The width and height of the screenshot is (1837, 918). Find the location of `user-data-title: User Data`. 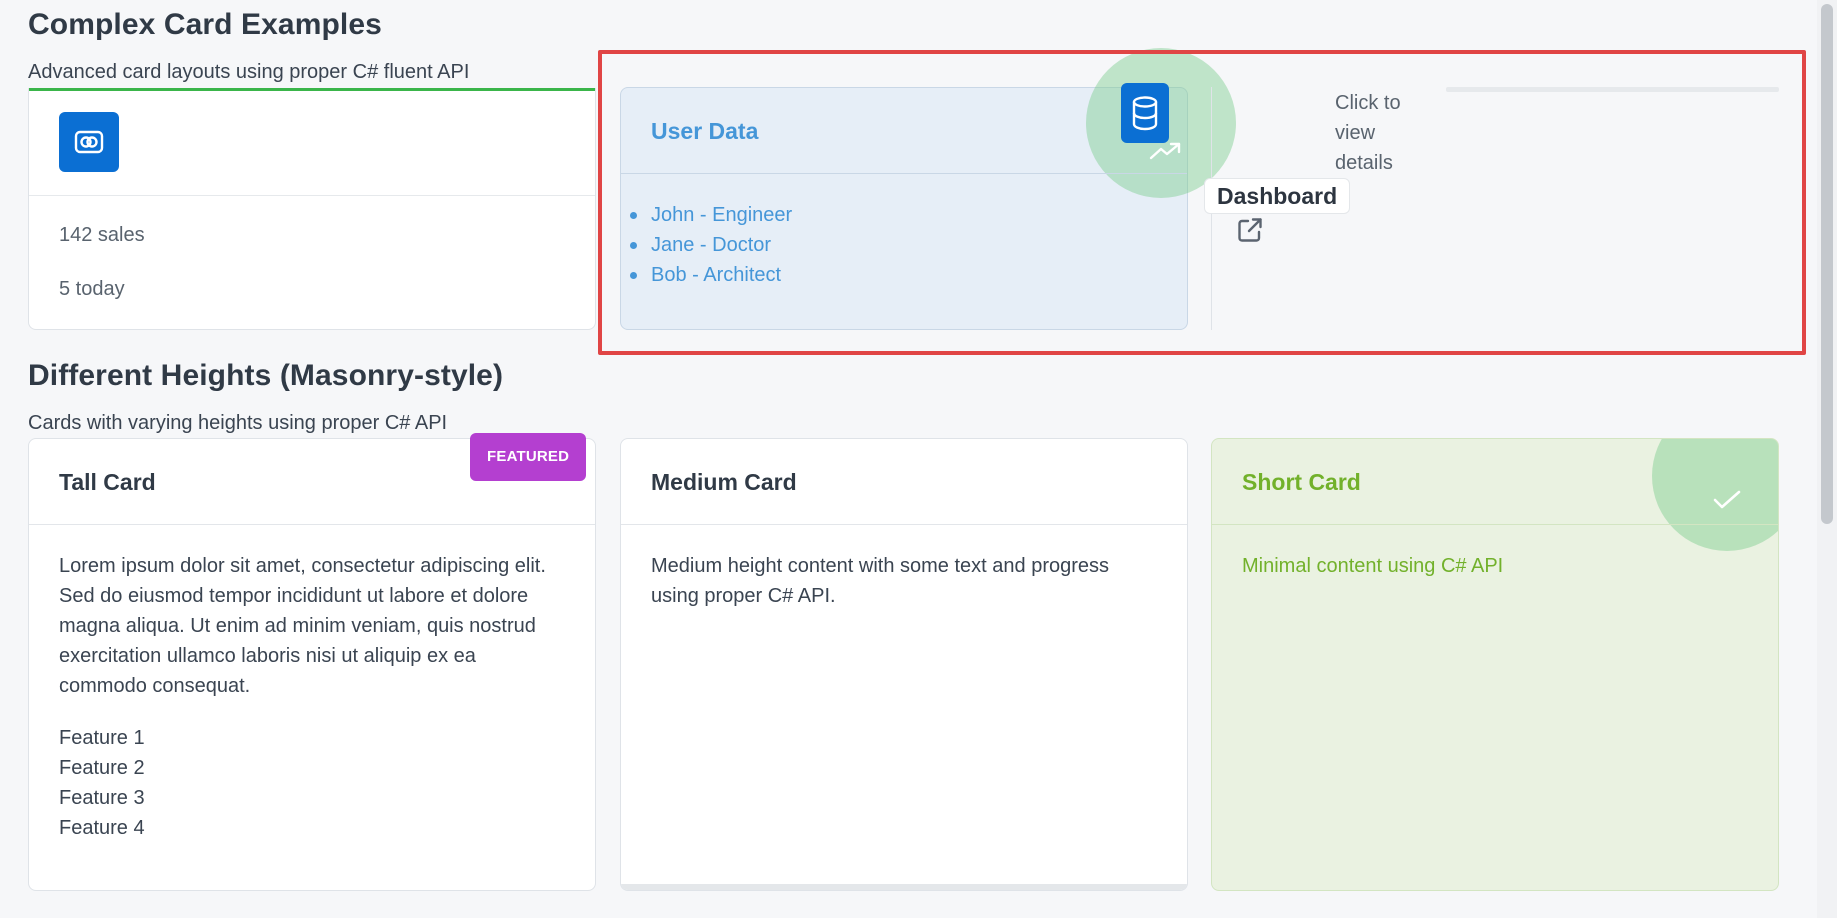

user-data-title: User Data is located at coordinates (705, 131).